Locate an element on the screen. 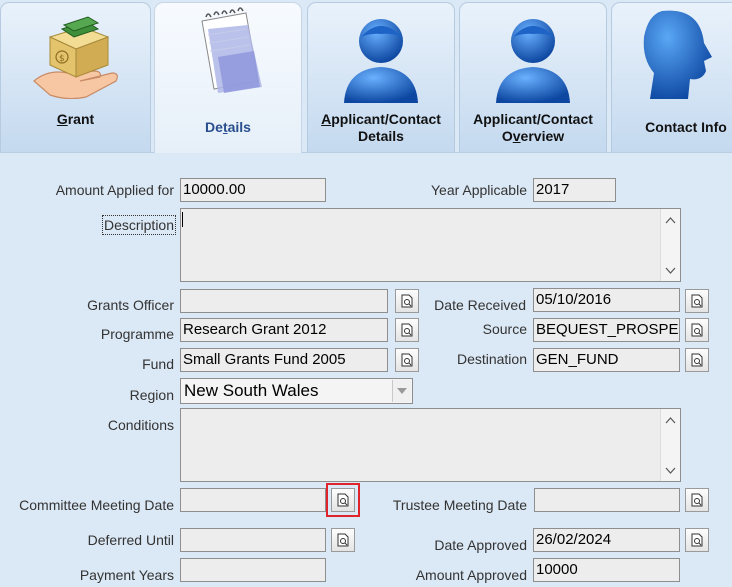 The image size is (732, 587). programme-label: Programme is located at coordinates (137, 334).